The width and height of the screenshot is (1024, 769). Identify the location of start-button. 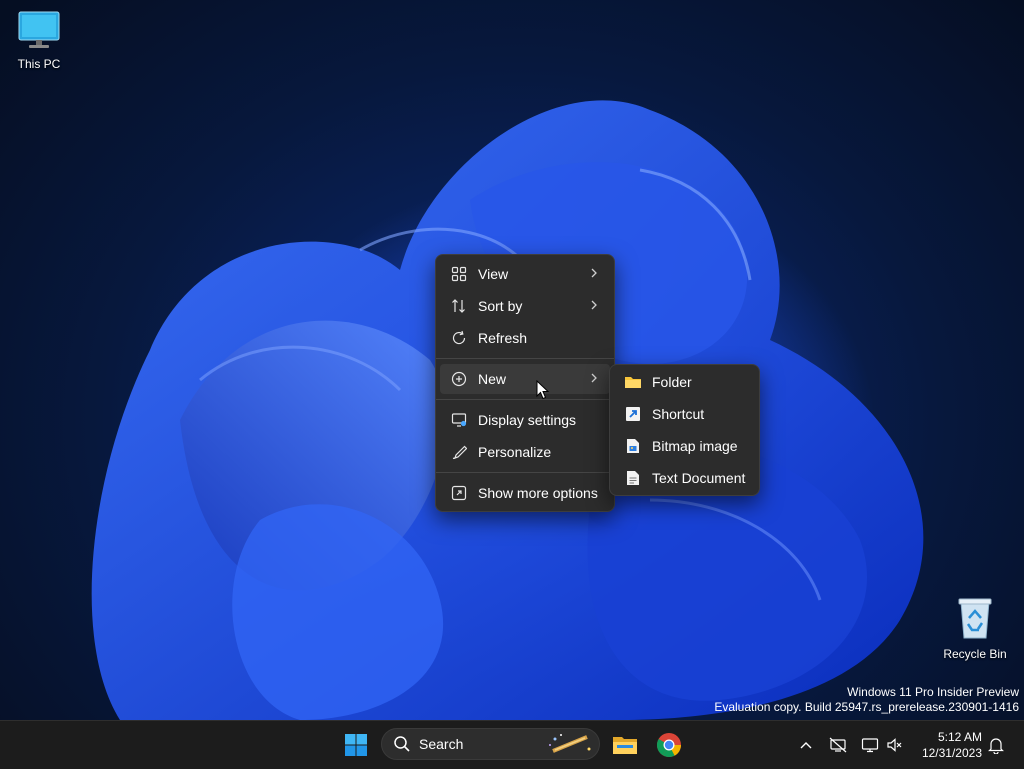
(356, 745).